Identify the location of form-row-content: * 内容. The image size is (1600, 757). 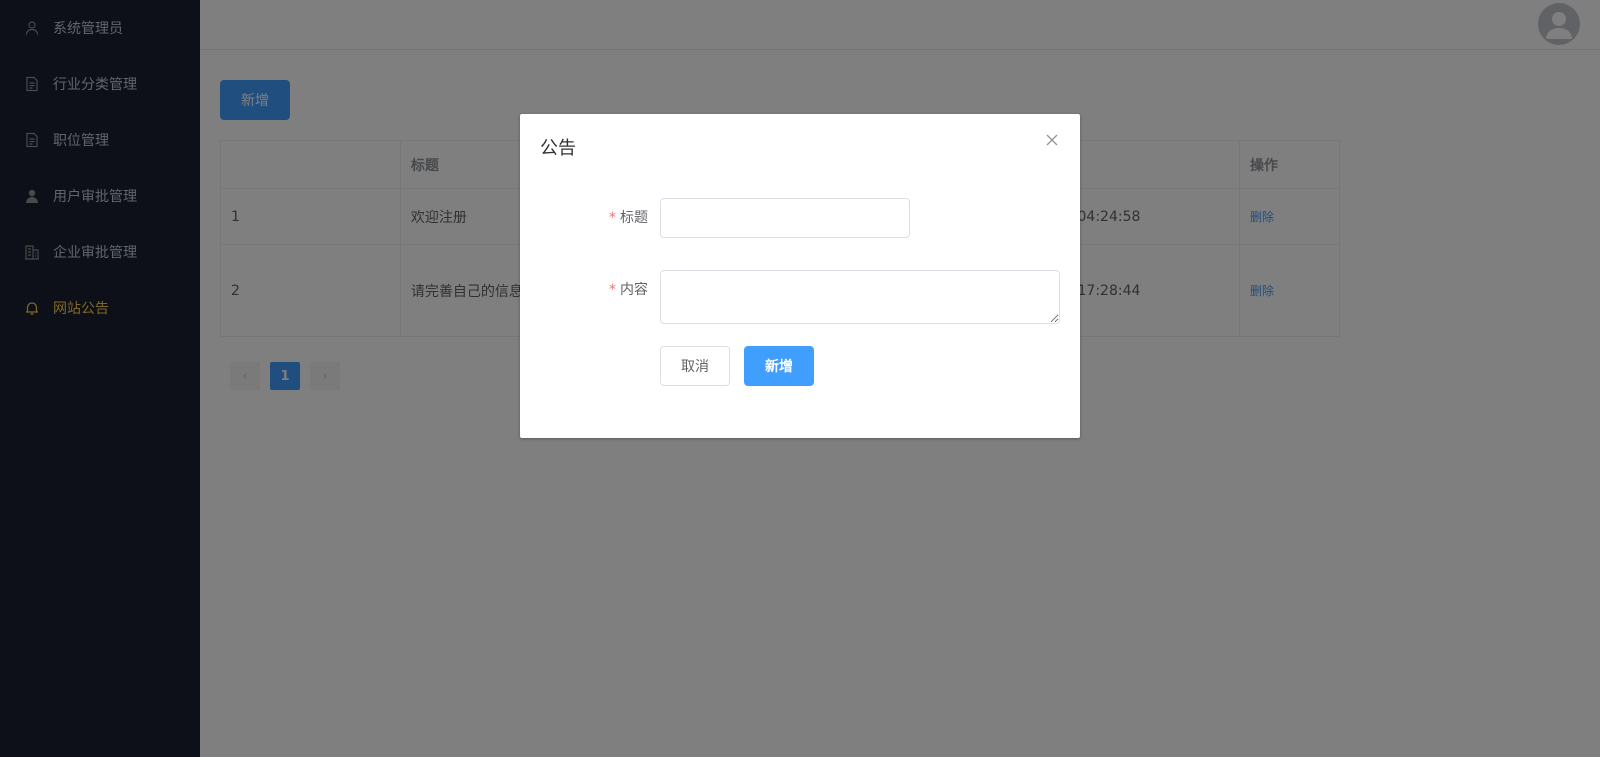
(790, 297).